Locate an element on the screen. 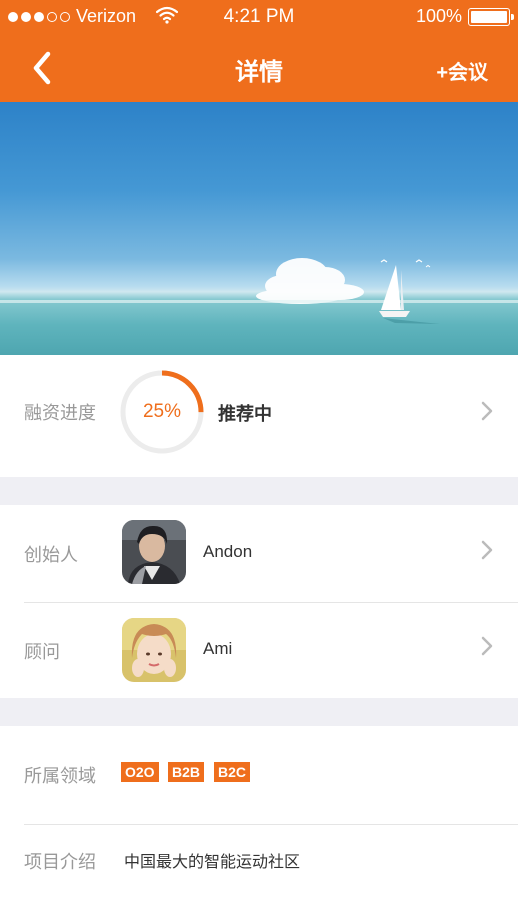 The height and width of the screenshot is (920, 518). advisor-label: 顾问 is located at coordinates (42, 652).